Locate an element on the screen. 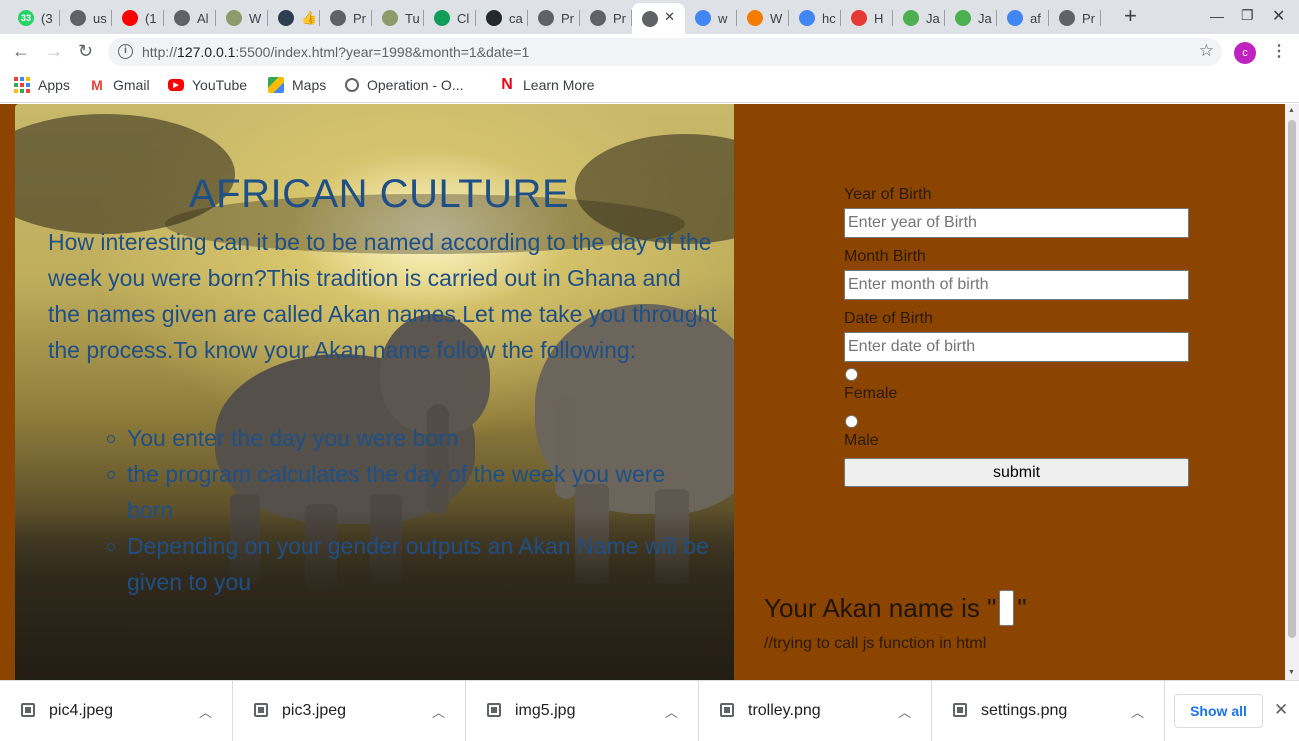 The height and width of the screenshot is (741, 1299). reload-icon: ↻ is located at coordinates (85, 51).